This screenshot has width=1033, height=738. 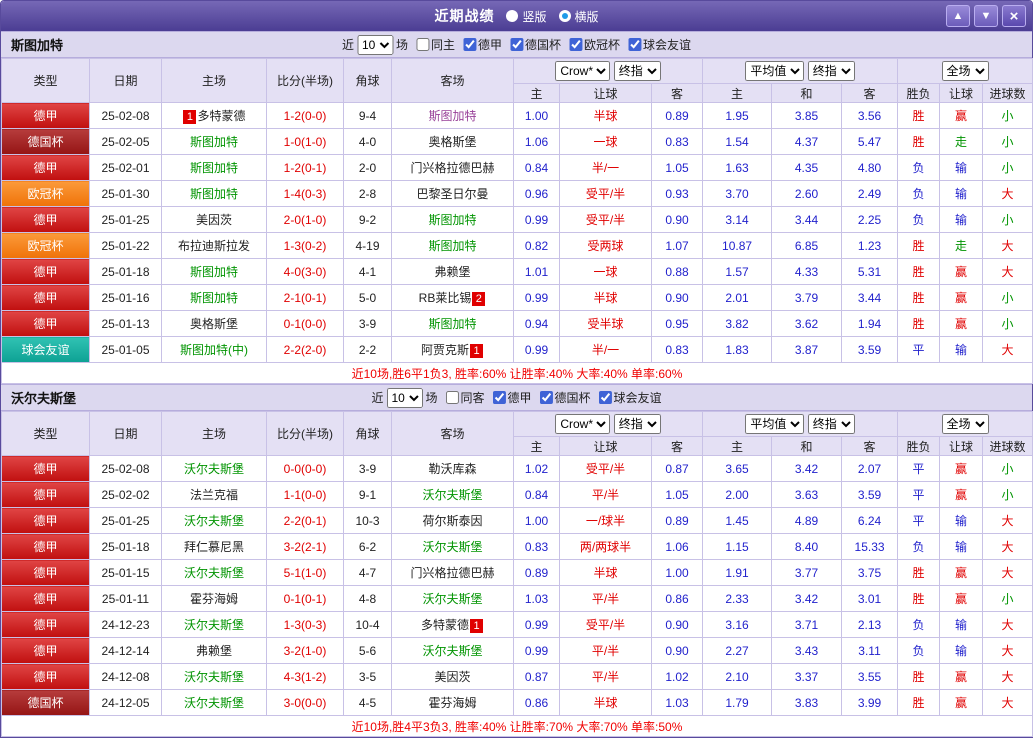 I want to click on avg-draw-cell: 3.42, so click(x=807, y=598).